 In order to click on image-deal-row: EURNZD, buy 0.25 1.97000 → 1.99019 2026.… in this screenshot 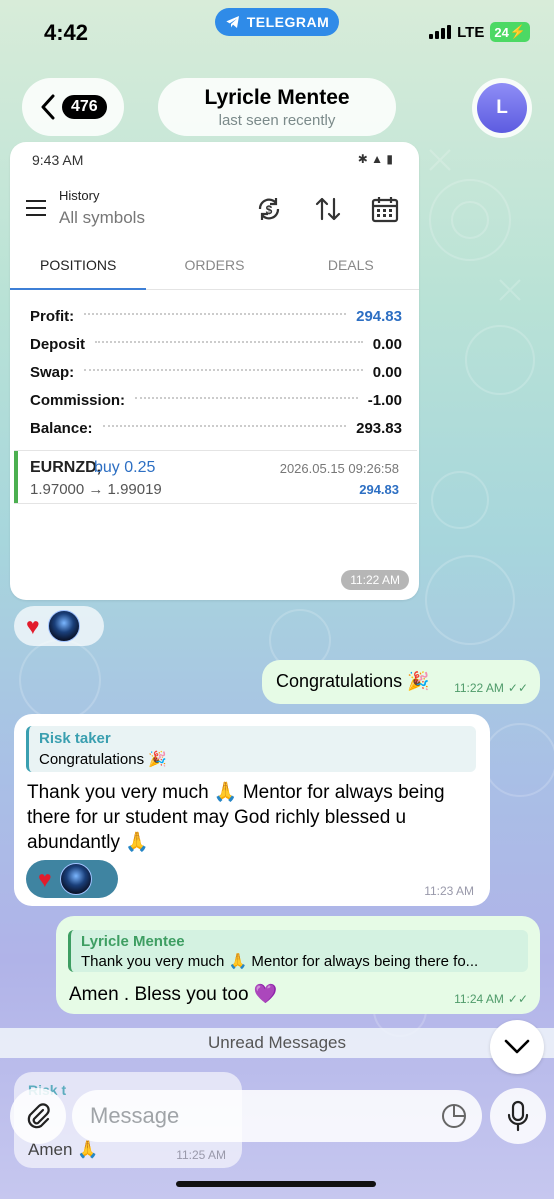, I will do `click(215, 477)`.